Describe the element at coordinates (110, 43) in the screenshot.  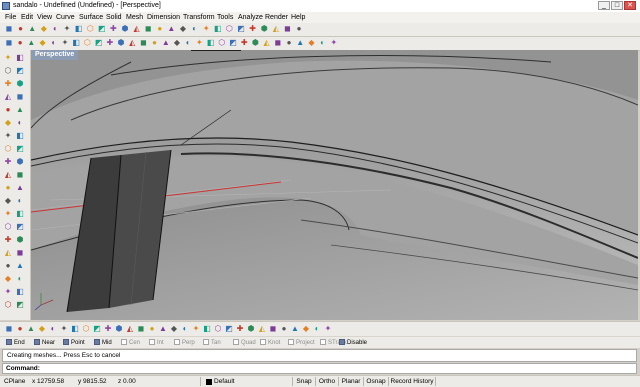
I see `solid-icon: ✚` at that location.